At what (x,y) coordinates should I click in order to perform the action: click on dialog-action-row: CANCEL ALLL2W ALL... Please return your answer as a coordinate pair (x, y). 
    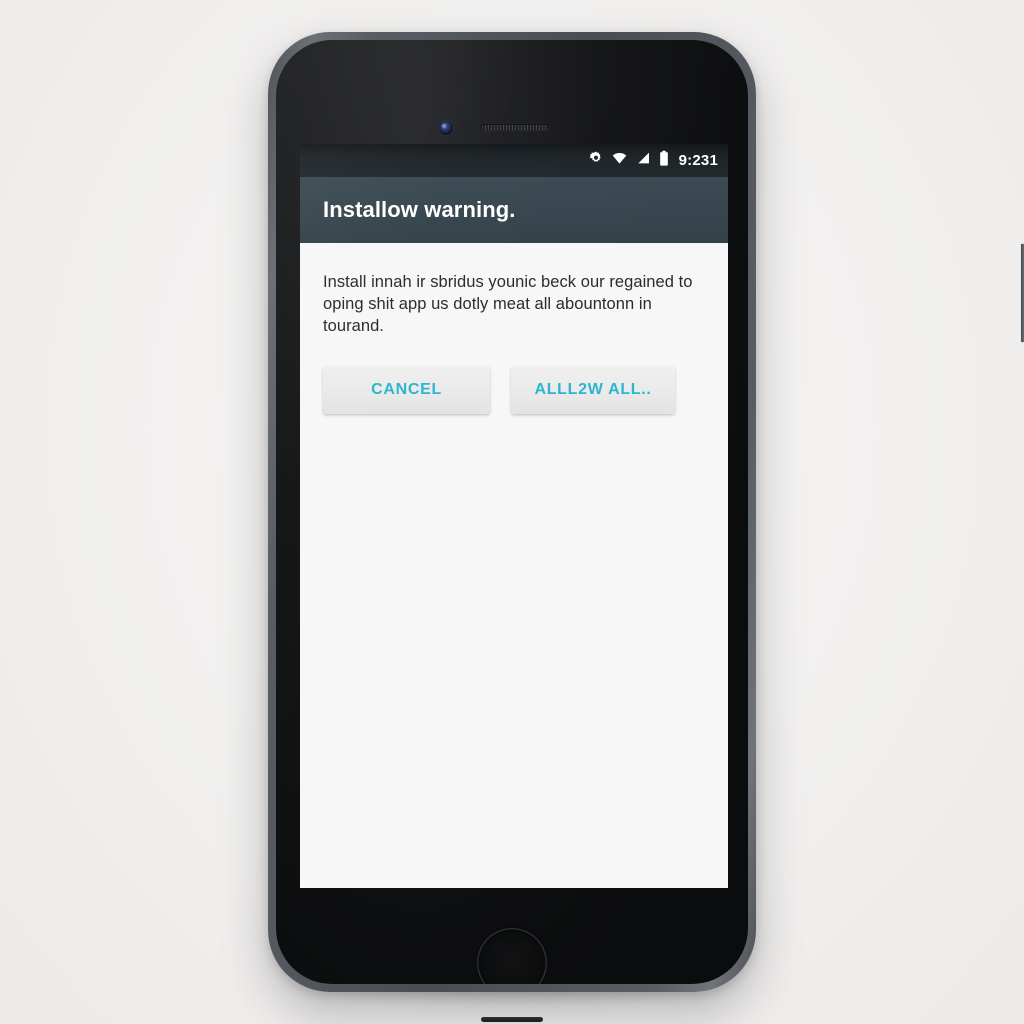
    Looking at the image, I should click on (514, 390).